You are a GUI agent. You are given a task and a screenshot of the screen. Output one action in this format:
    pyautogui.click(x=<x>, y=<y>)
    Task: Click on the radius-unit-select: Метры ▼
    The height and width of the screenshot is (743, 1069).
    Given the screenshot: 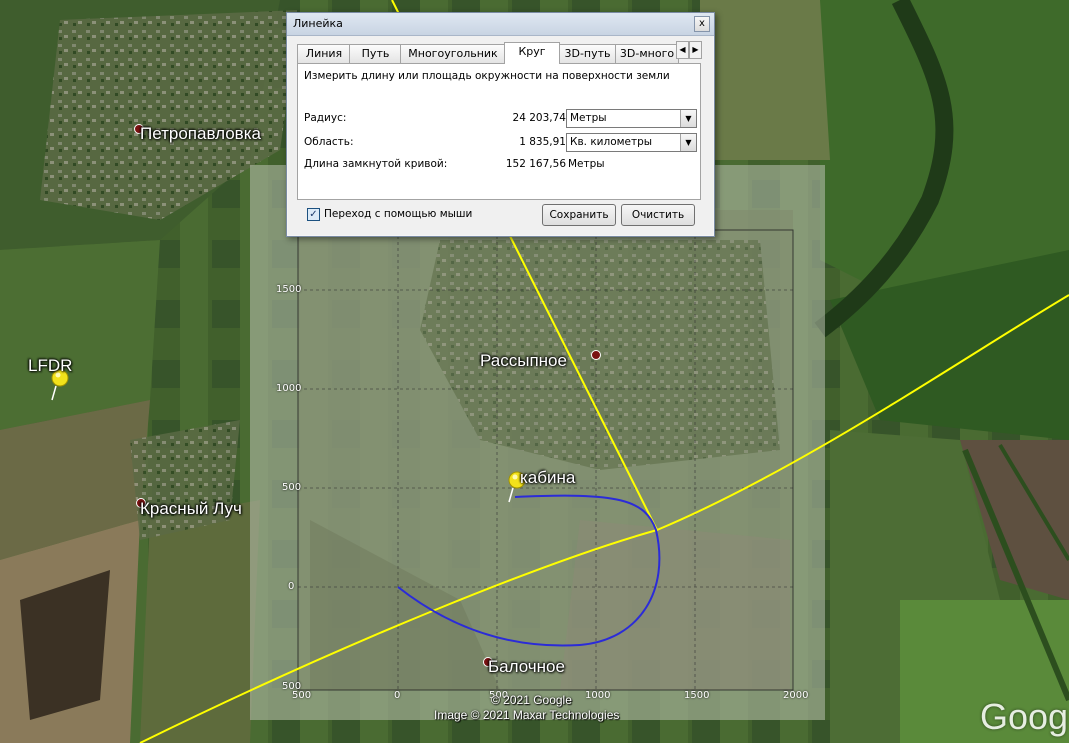 What is the action you would take?
    pyautogui.click(x=631, y=118)
    